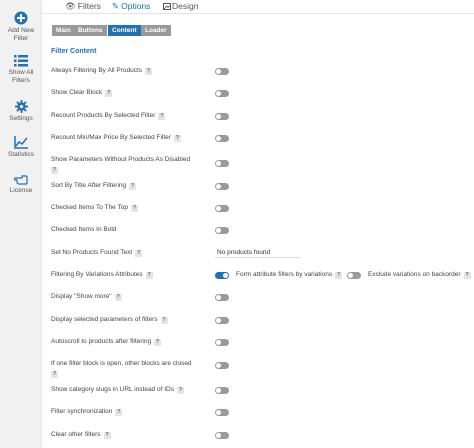  I want to click on checked-bold-toggle, so click(222, 230).